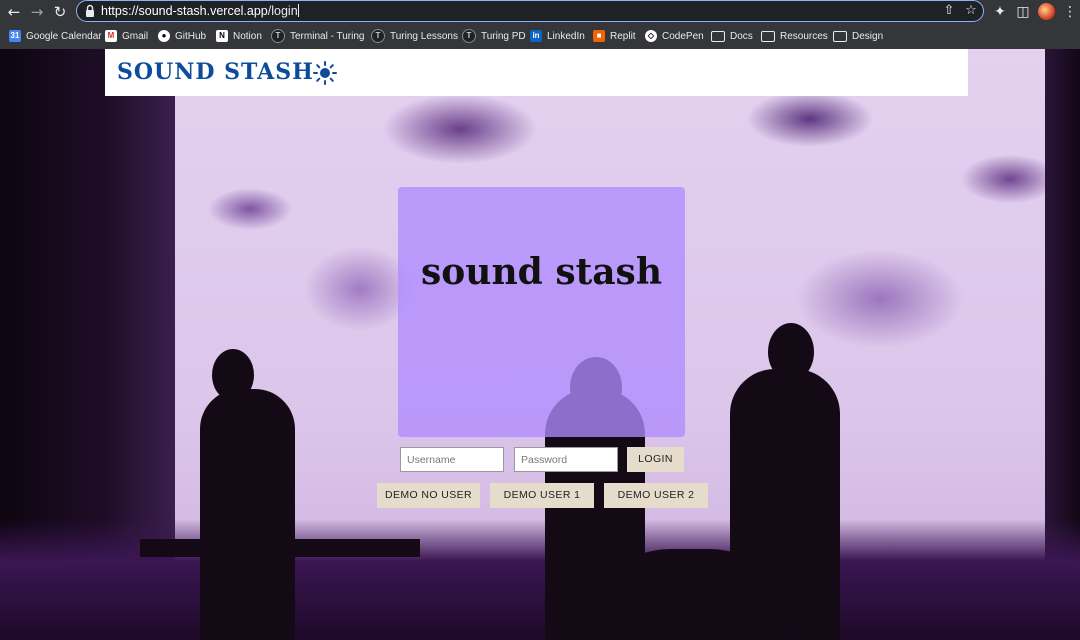 This screenshot has height=640, width=1080. Describe the element at coordinates (868, 36) in the screenshot. I see `bookmark-label: Design` at that location.